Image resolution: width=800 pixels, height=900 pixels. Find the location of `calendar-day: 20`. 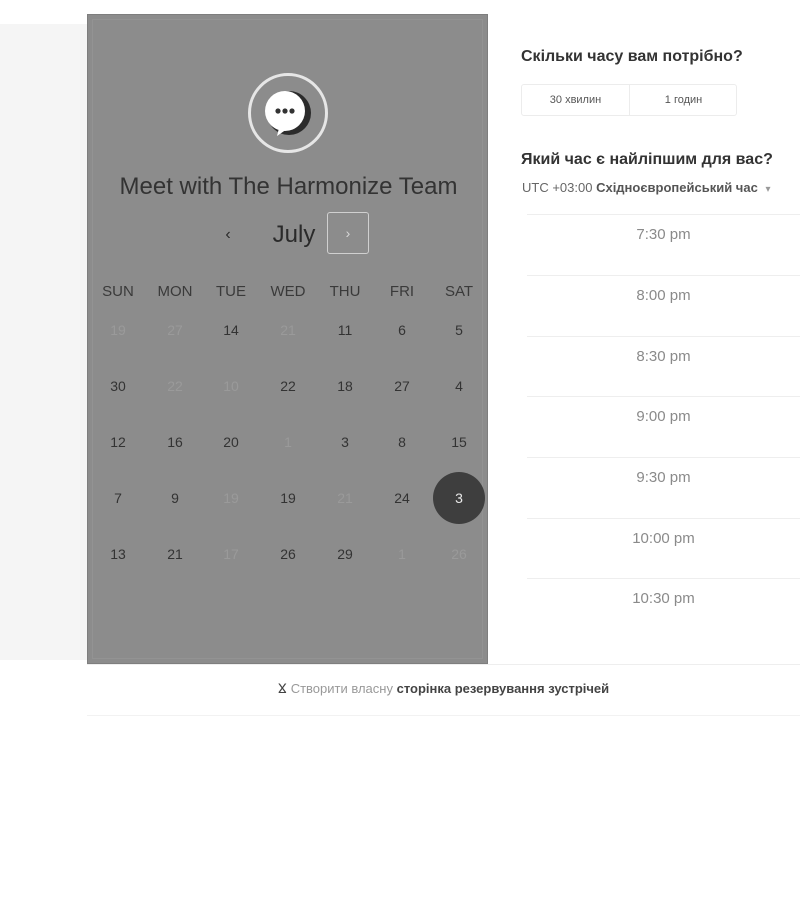

calendar-day: 20 is located at coordinates (231, 442).